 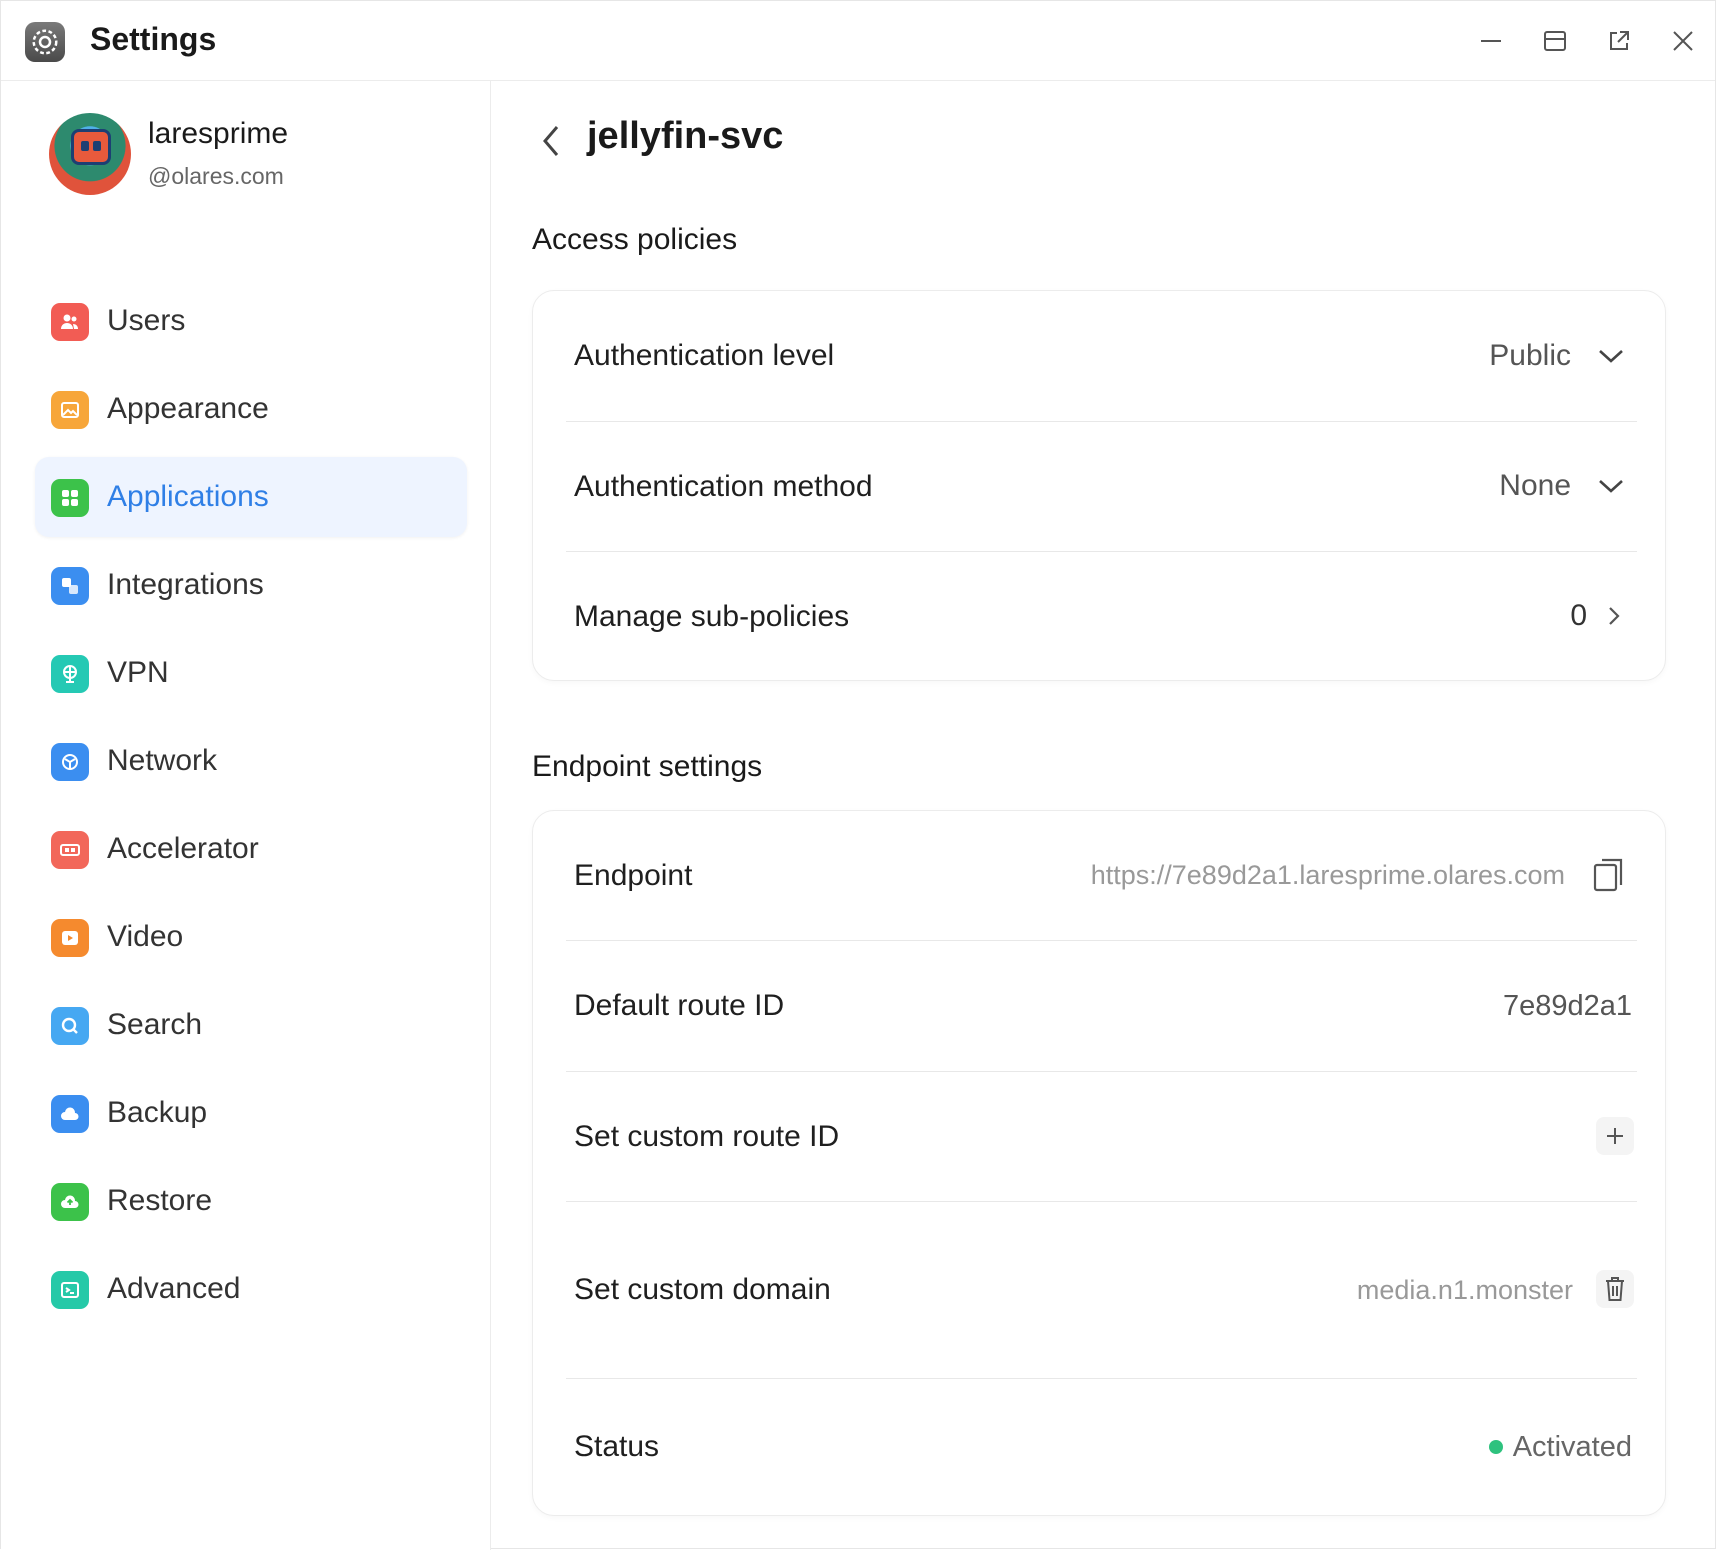 I want to click on custom-domain-label: Set custom domain, so click(x=702, y=1289).